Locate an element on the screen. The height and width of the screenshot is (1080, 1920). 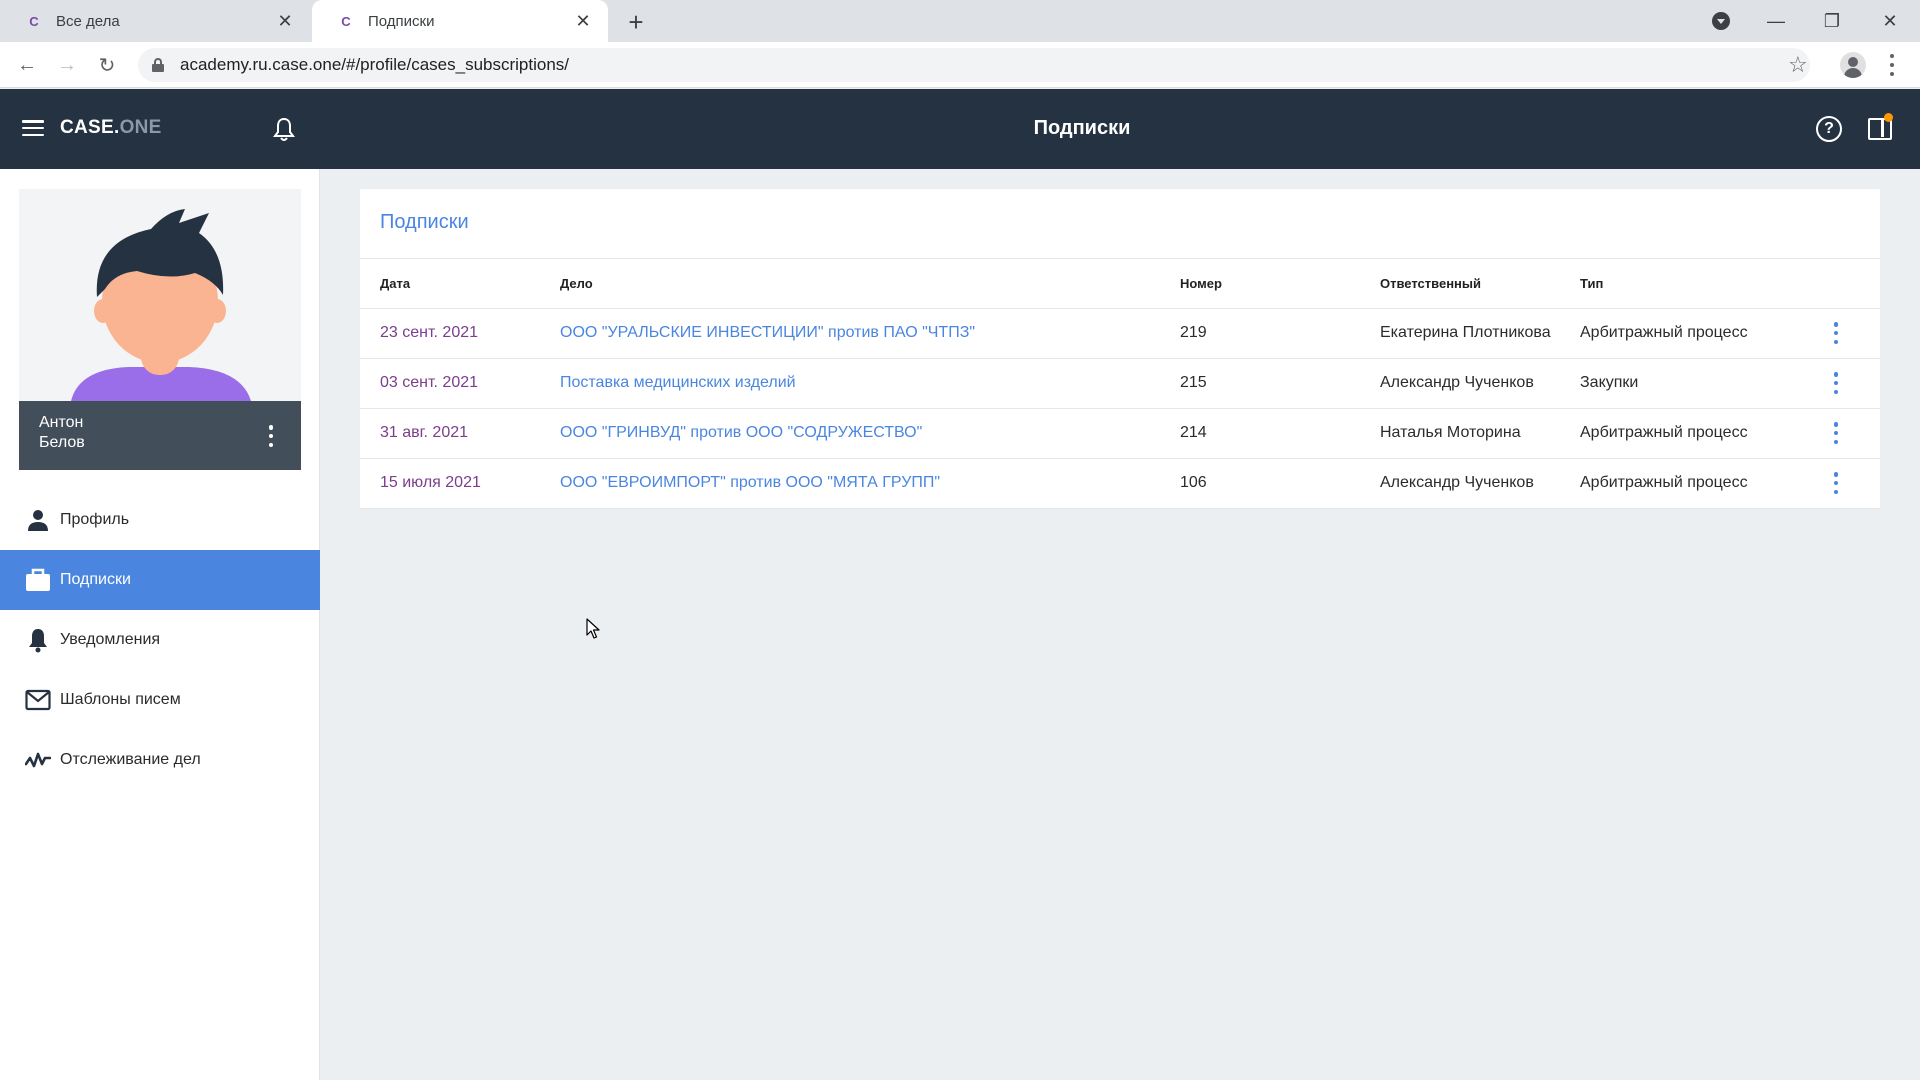
activity-icon is located at coordinates (38, 760).